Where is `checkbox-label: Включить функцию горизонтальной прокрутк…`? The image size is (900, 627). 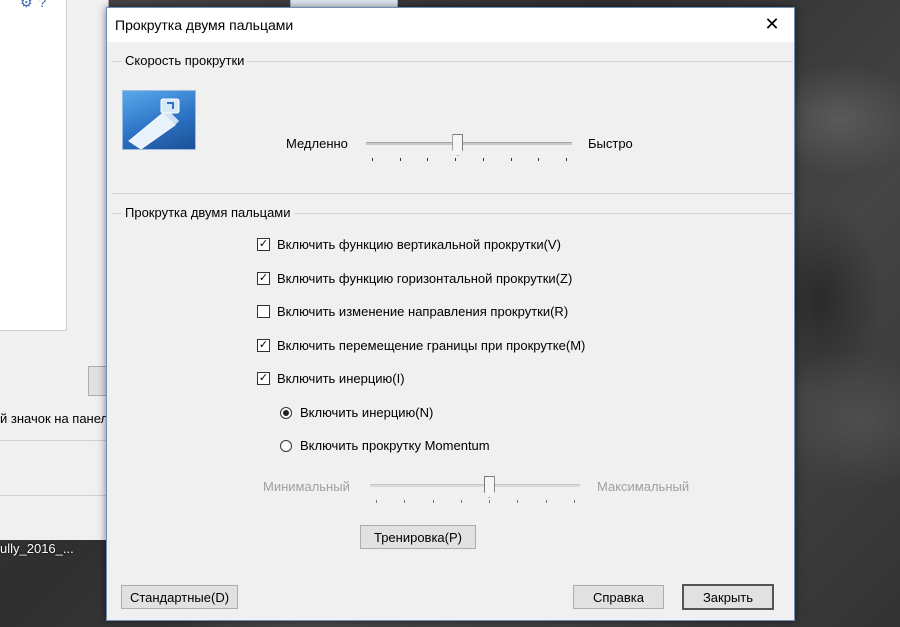
checkbox-label: Включить функцию горизонтальной прокрутк… is located at coordinates (425, 278).